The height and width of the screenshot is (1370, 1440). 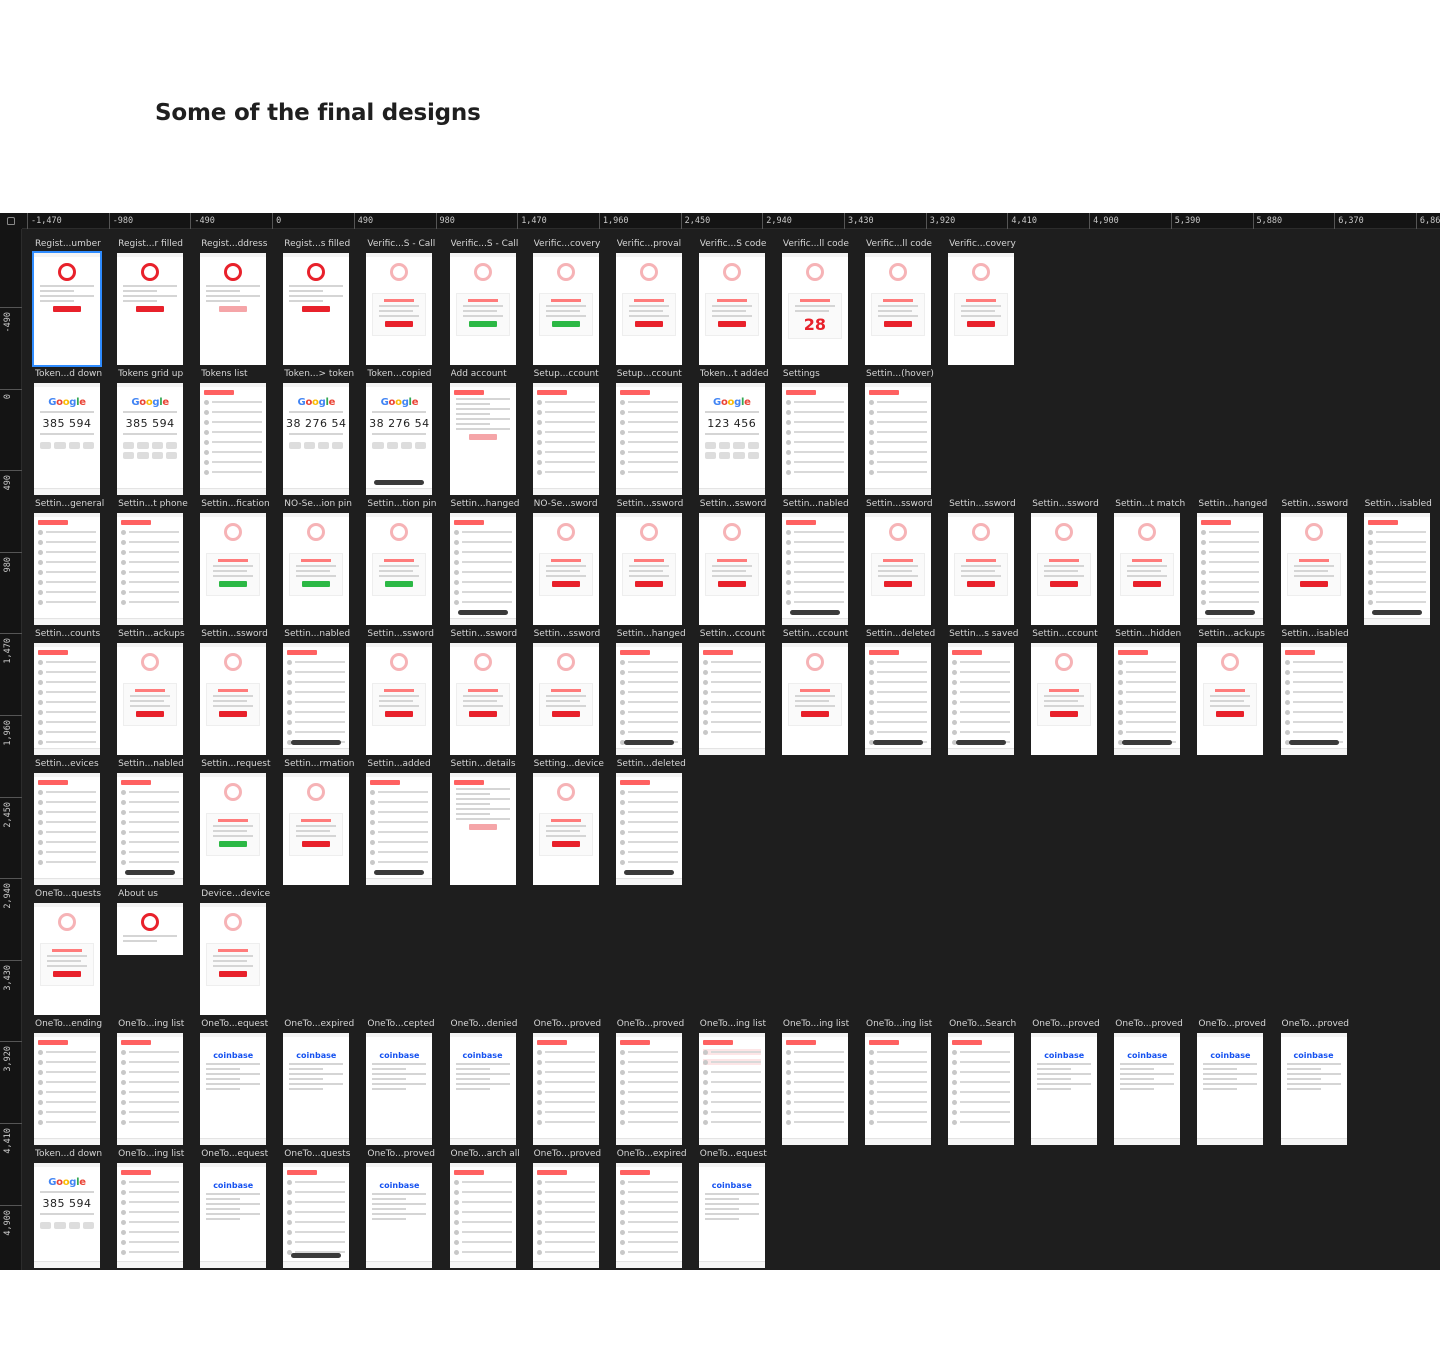 I want to click on artboard-label: Settin...added, so click(x=403, y=764).